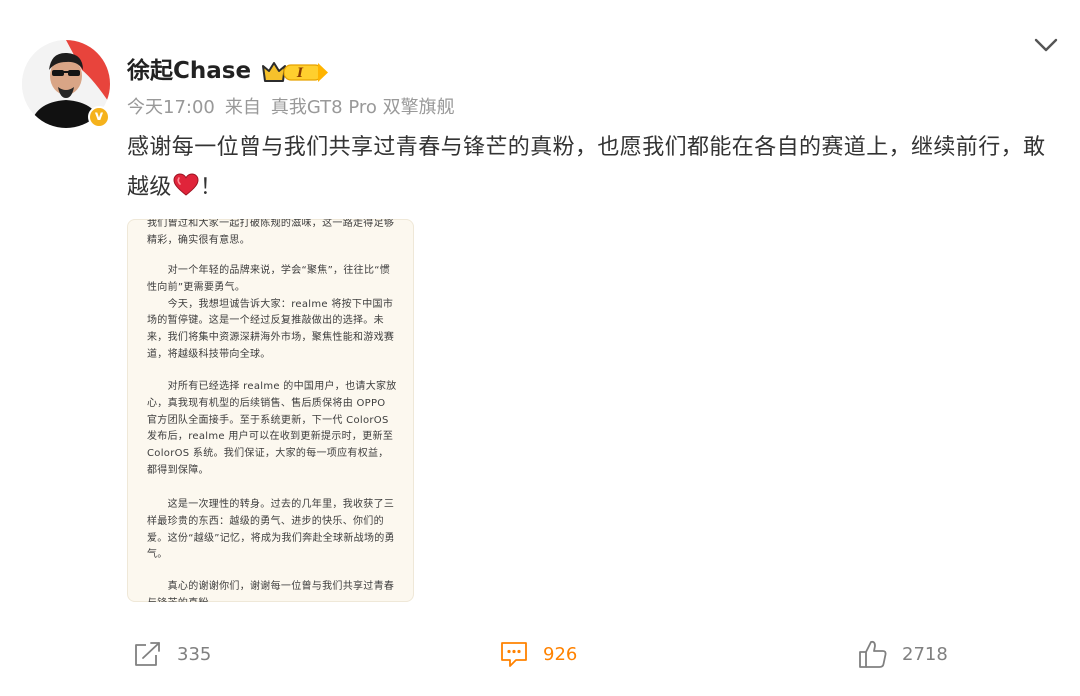 The image size is (1080, 696). Describe the element at coordinates (538, 654) in the screenshot. I see `comment-button: 926` at that location.